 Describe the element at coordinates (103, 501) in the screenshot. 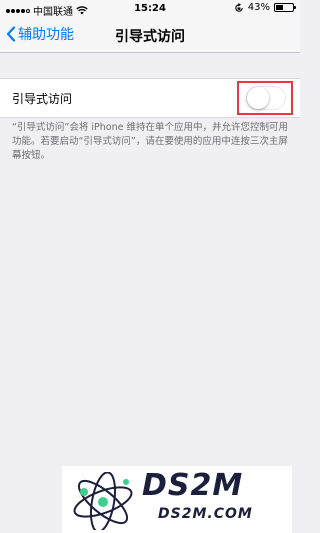

I see `atom-logo-icon` at that location.